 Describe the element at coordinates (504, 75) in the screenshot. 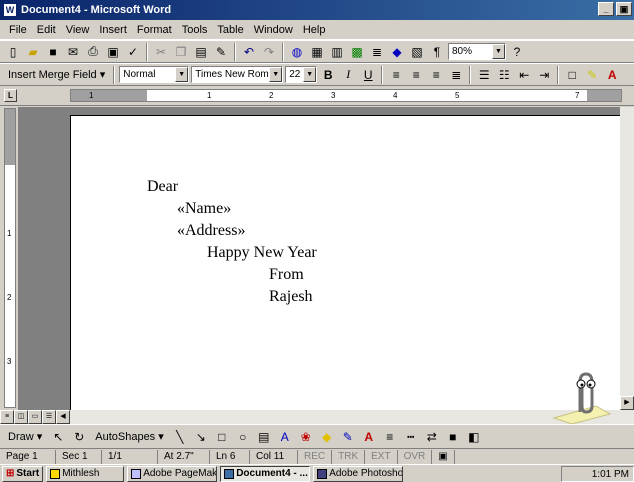

I see `bullets-icon: ☷` at that location.